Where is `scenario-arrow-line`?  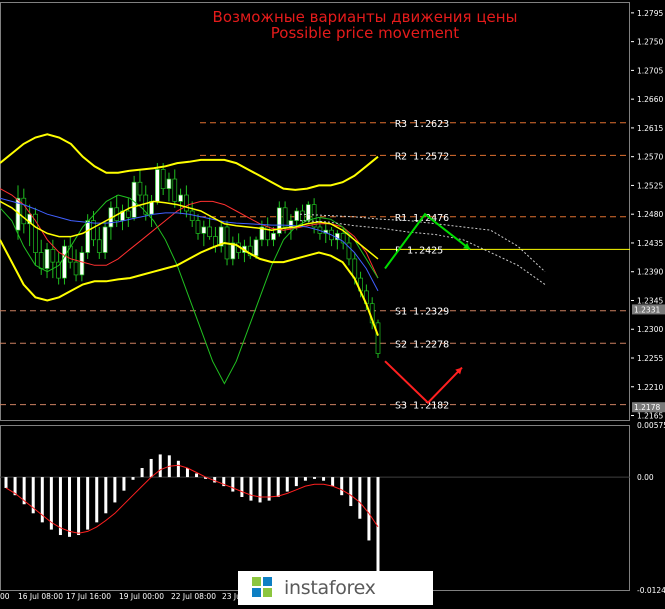
scenario-arrow-line is located at coordinates (423, 382).